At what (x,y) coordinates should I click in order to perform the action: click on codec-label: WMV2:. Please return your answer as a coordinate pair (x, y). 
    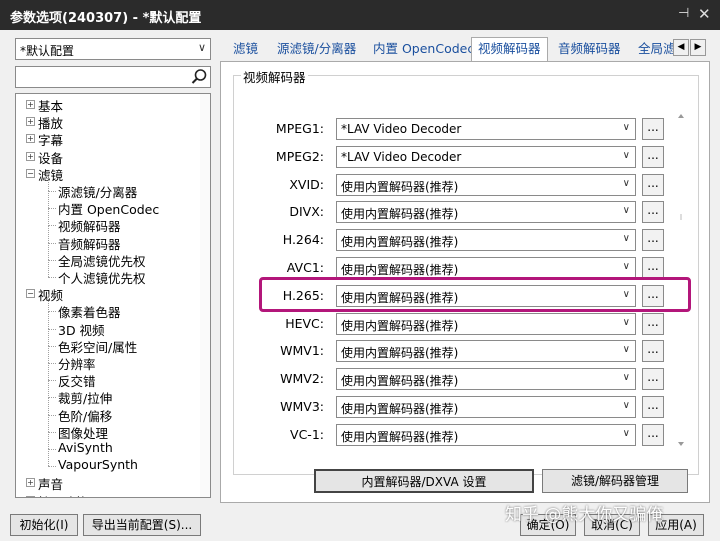
    Looking at the image, I should click on (302, 379).